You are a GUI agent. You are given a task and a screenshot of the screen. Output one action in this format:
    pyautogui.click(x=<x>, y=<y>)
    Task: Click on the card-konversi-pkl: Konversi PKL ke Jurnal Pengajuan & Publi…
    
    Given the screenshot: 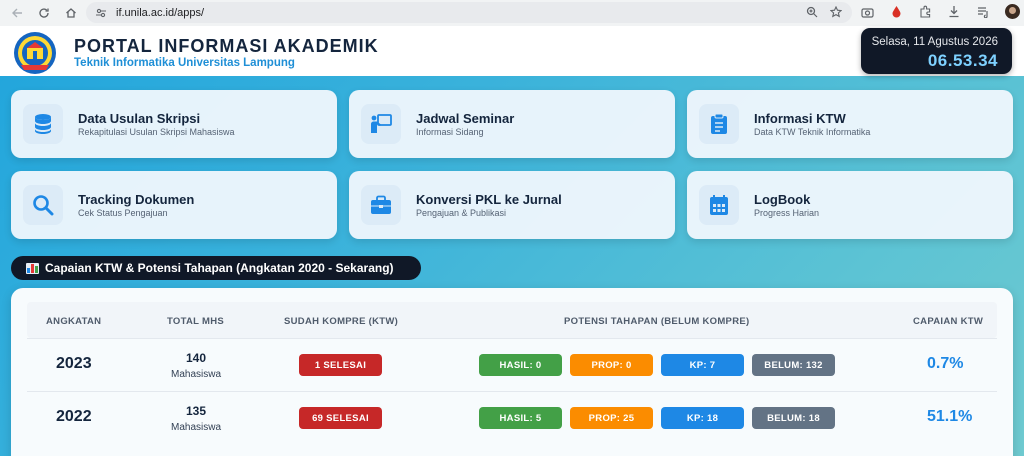 What is the action you would take?
    pyautogui.click(x=512, y=205)
    